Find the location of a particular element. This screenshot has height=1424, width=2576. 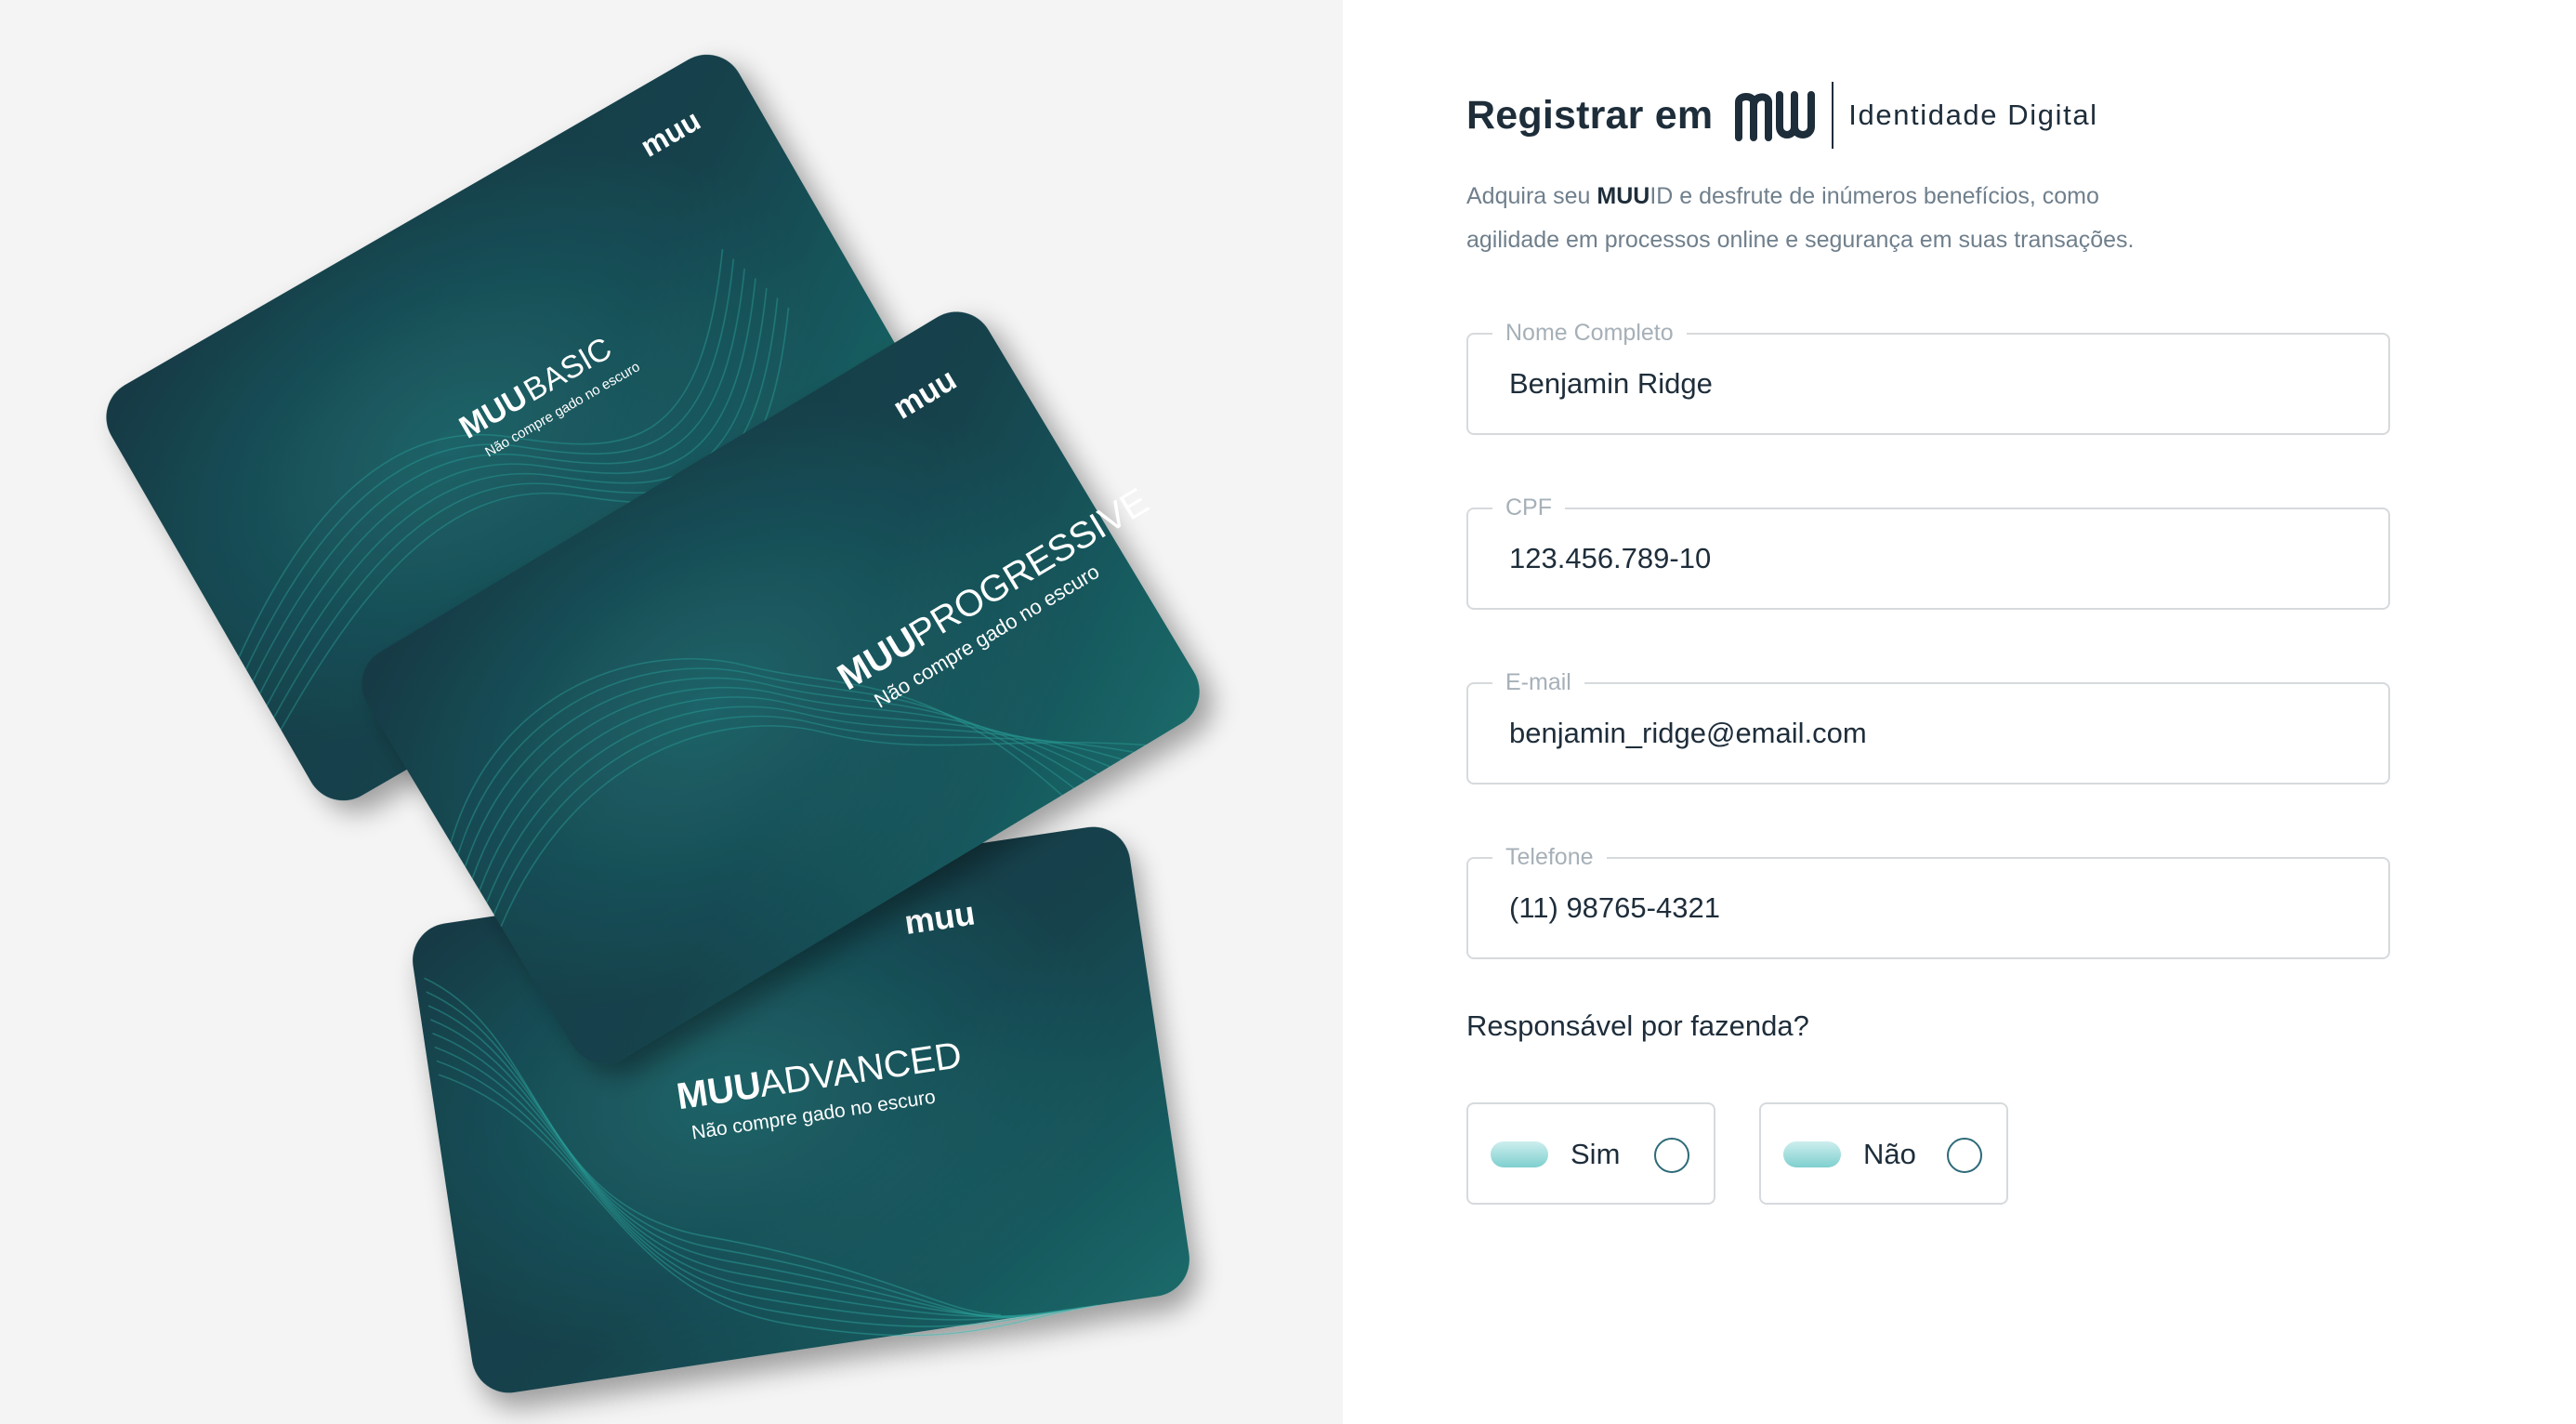

brand-divider is located at coordinates (1833, 115).